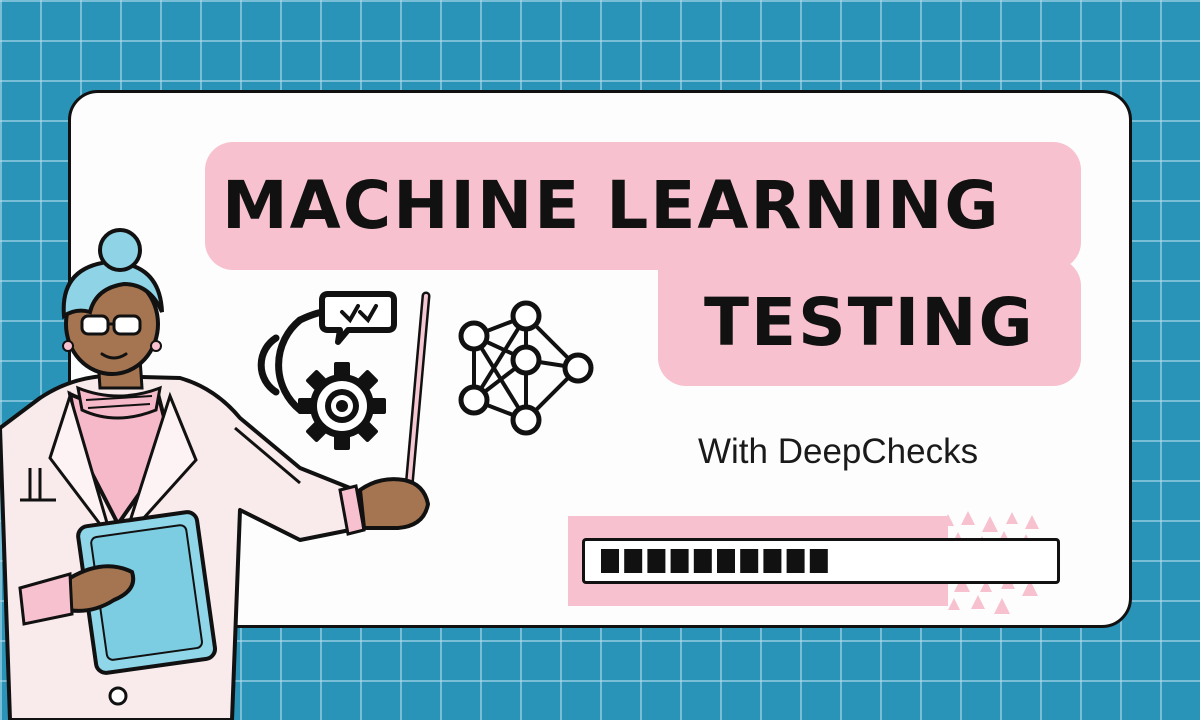  I want to click on pointing-hand, so click(394, 503).